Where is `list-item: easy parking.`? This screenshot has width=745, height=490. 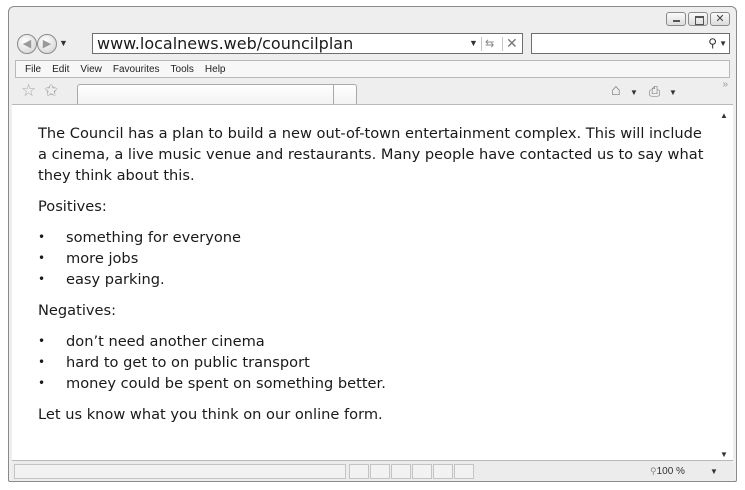
list-item: easy parking. is located at coordinates (373, 279).